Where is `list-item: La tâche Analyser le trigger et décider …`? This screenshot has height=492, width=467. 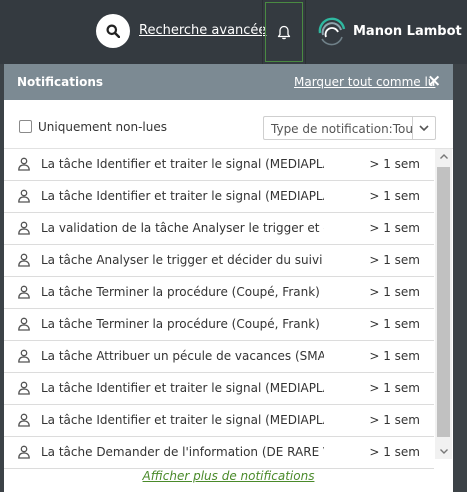 list-item: La tâche Analyser le trigger et décider … is located at coordinates (219, 261).